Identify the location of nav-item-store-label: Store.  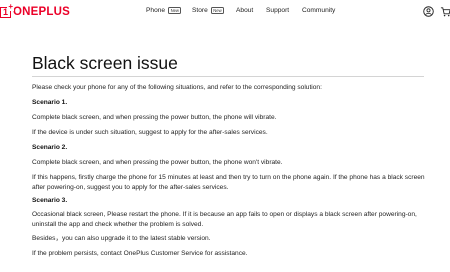
(200, 10).